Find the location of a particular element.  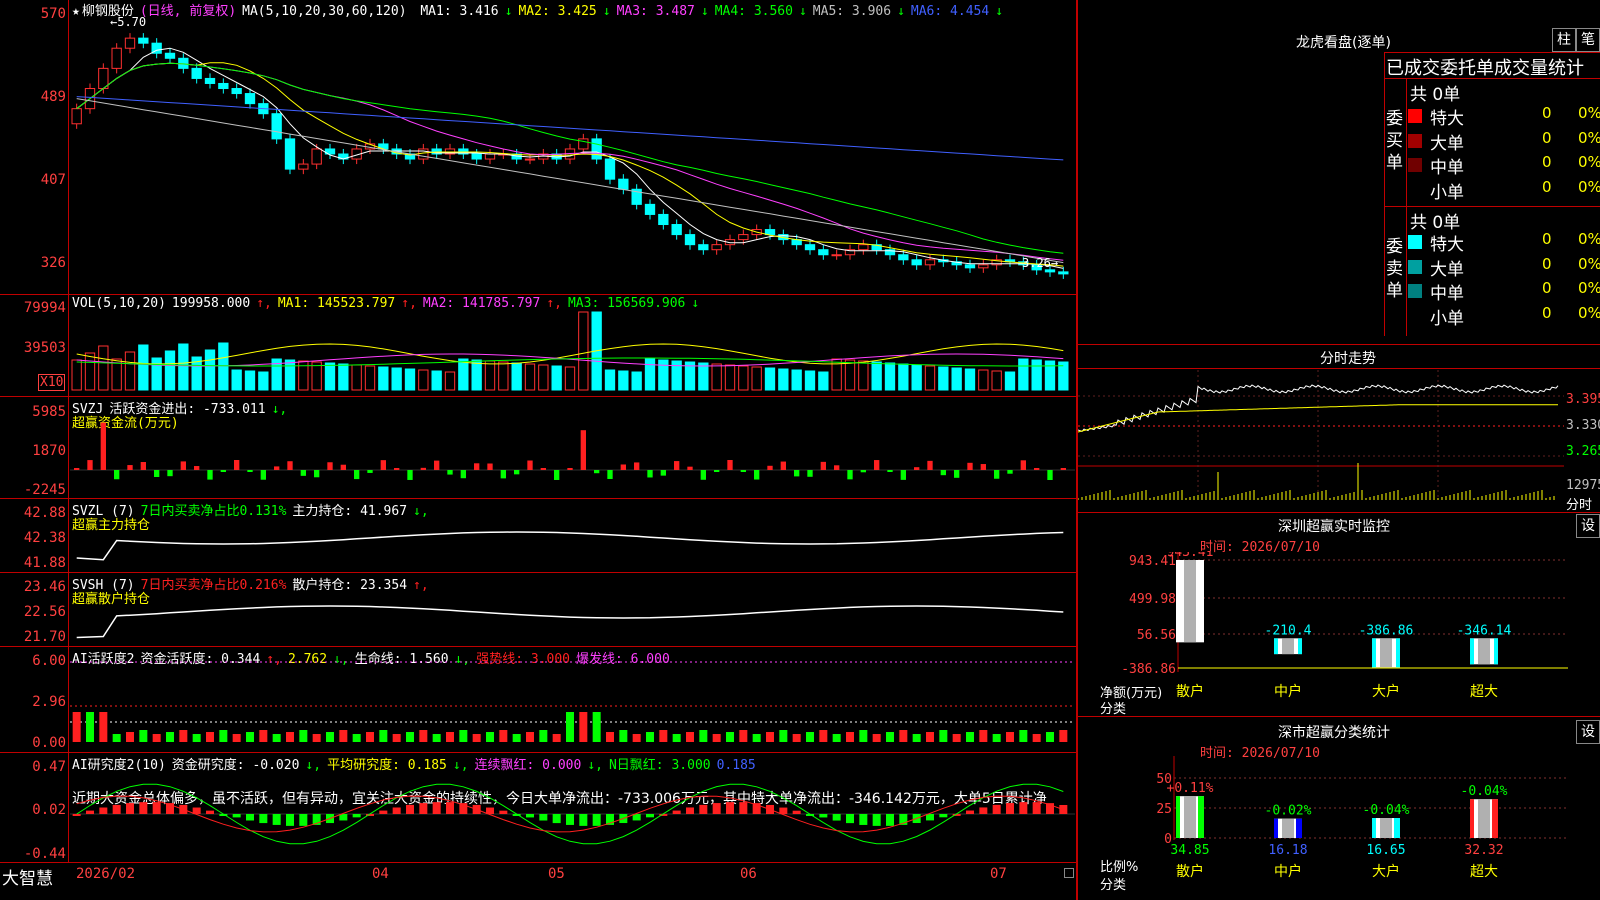

ai-active-chart is located at coordinates (572, 700).